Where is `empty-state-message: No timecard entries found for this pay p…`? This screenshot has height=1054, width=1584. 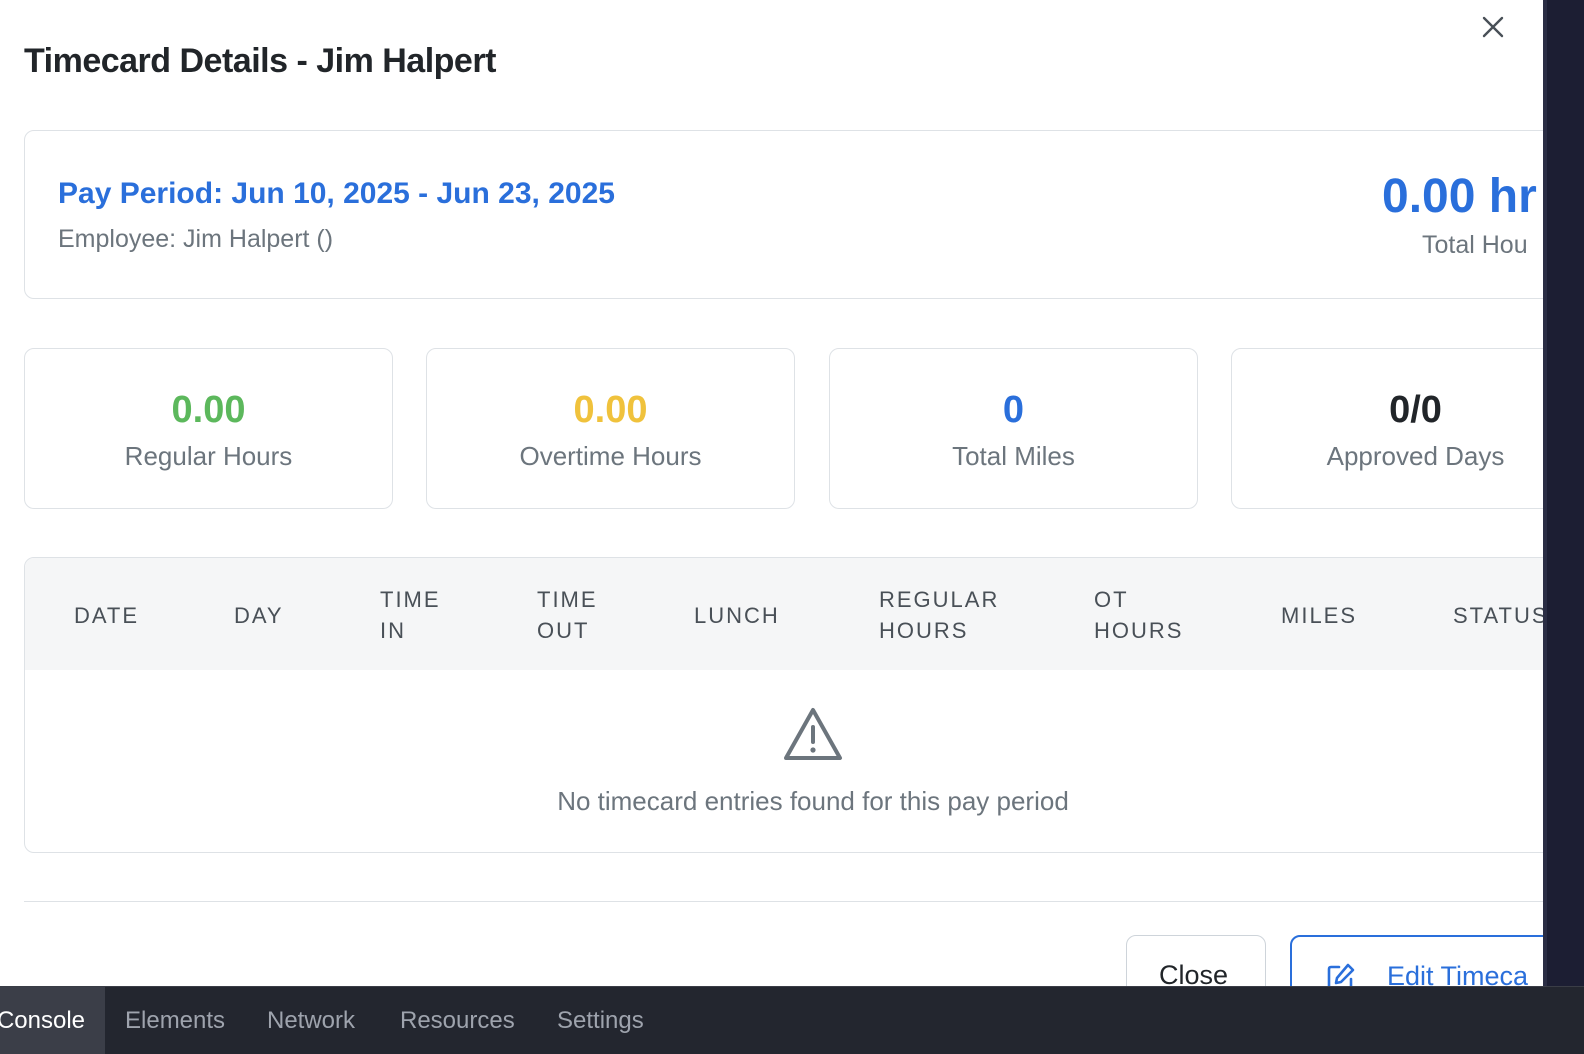 empty-state-message: No timecard entries found for this pay p… is located at coordinates (813, 801).